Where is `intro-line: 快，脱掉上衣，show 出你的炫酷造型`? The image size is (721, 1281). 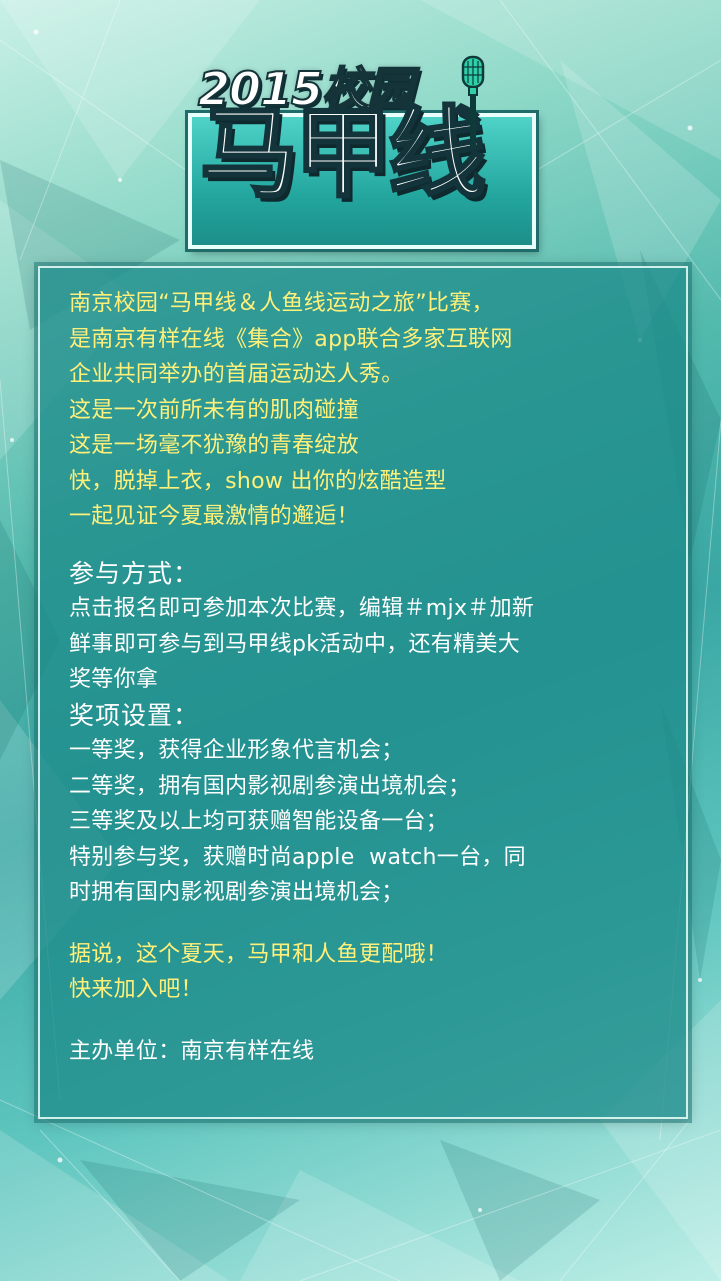 intro-line: 快，脱掉上衣，show 出你的炫酷造型 is located at coordinates (258, 481).